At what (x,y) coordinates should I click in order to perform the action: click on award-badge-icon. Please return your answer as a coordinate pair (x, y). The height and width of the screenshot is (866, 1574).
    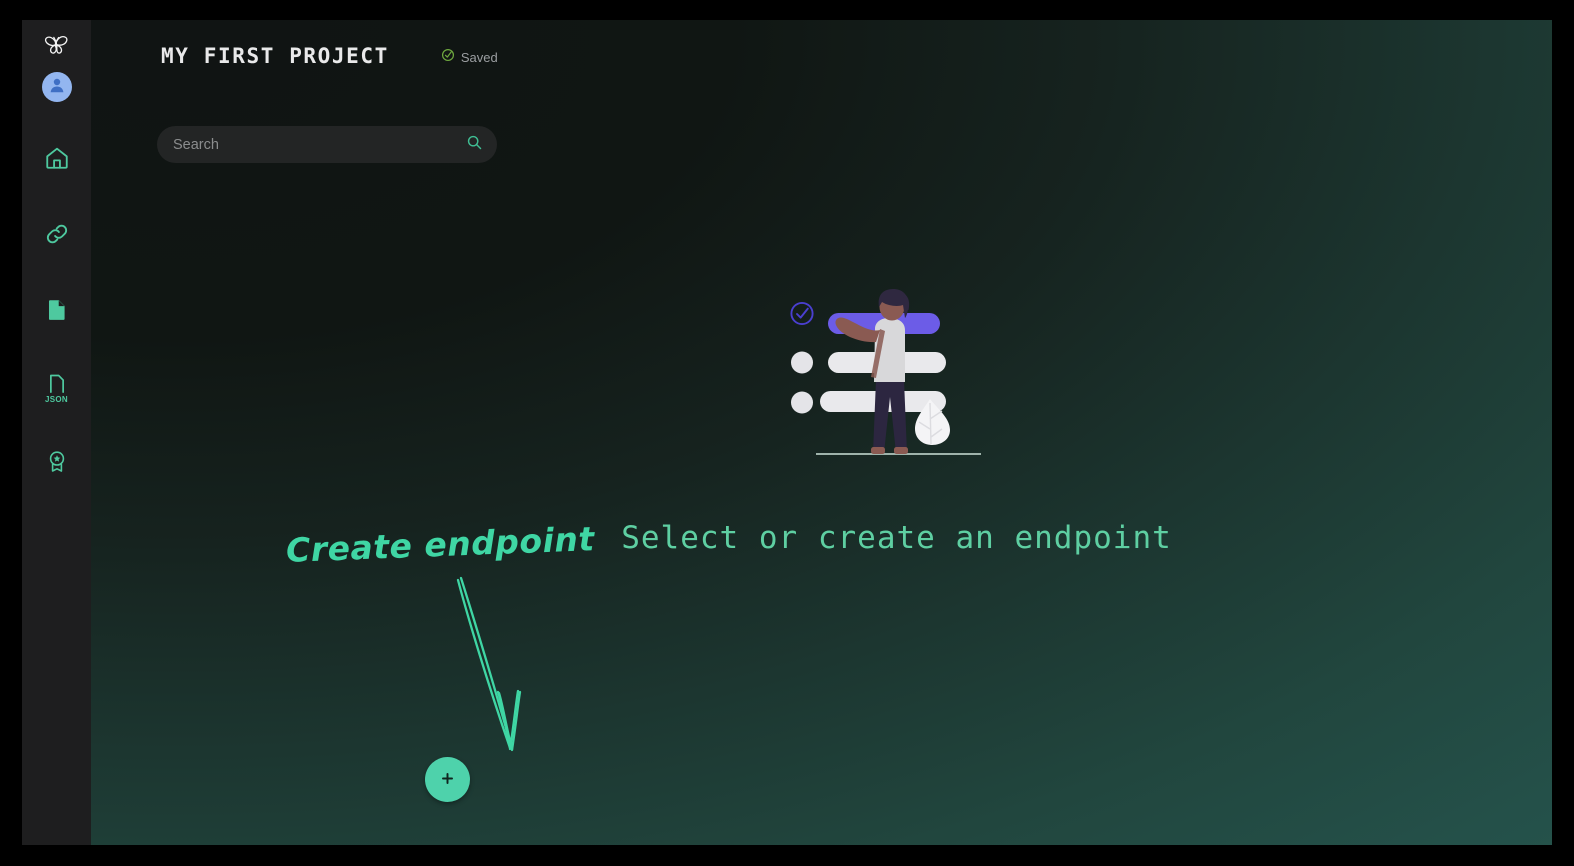
    Looking at the image, I should click on (57, 464).